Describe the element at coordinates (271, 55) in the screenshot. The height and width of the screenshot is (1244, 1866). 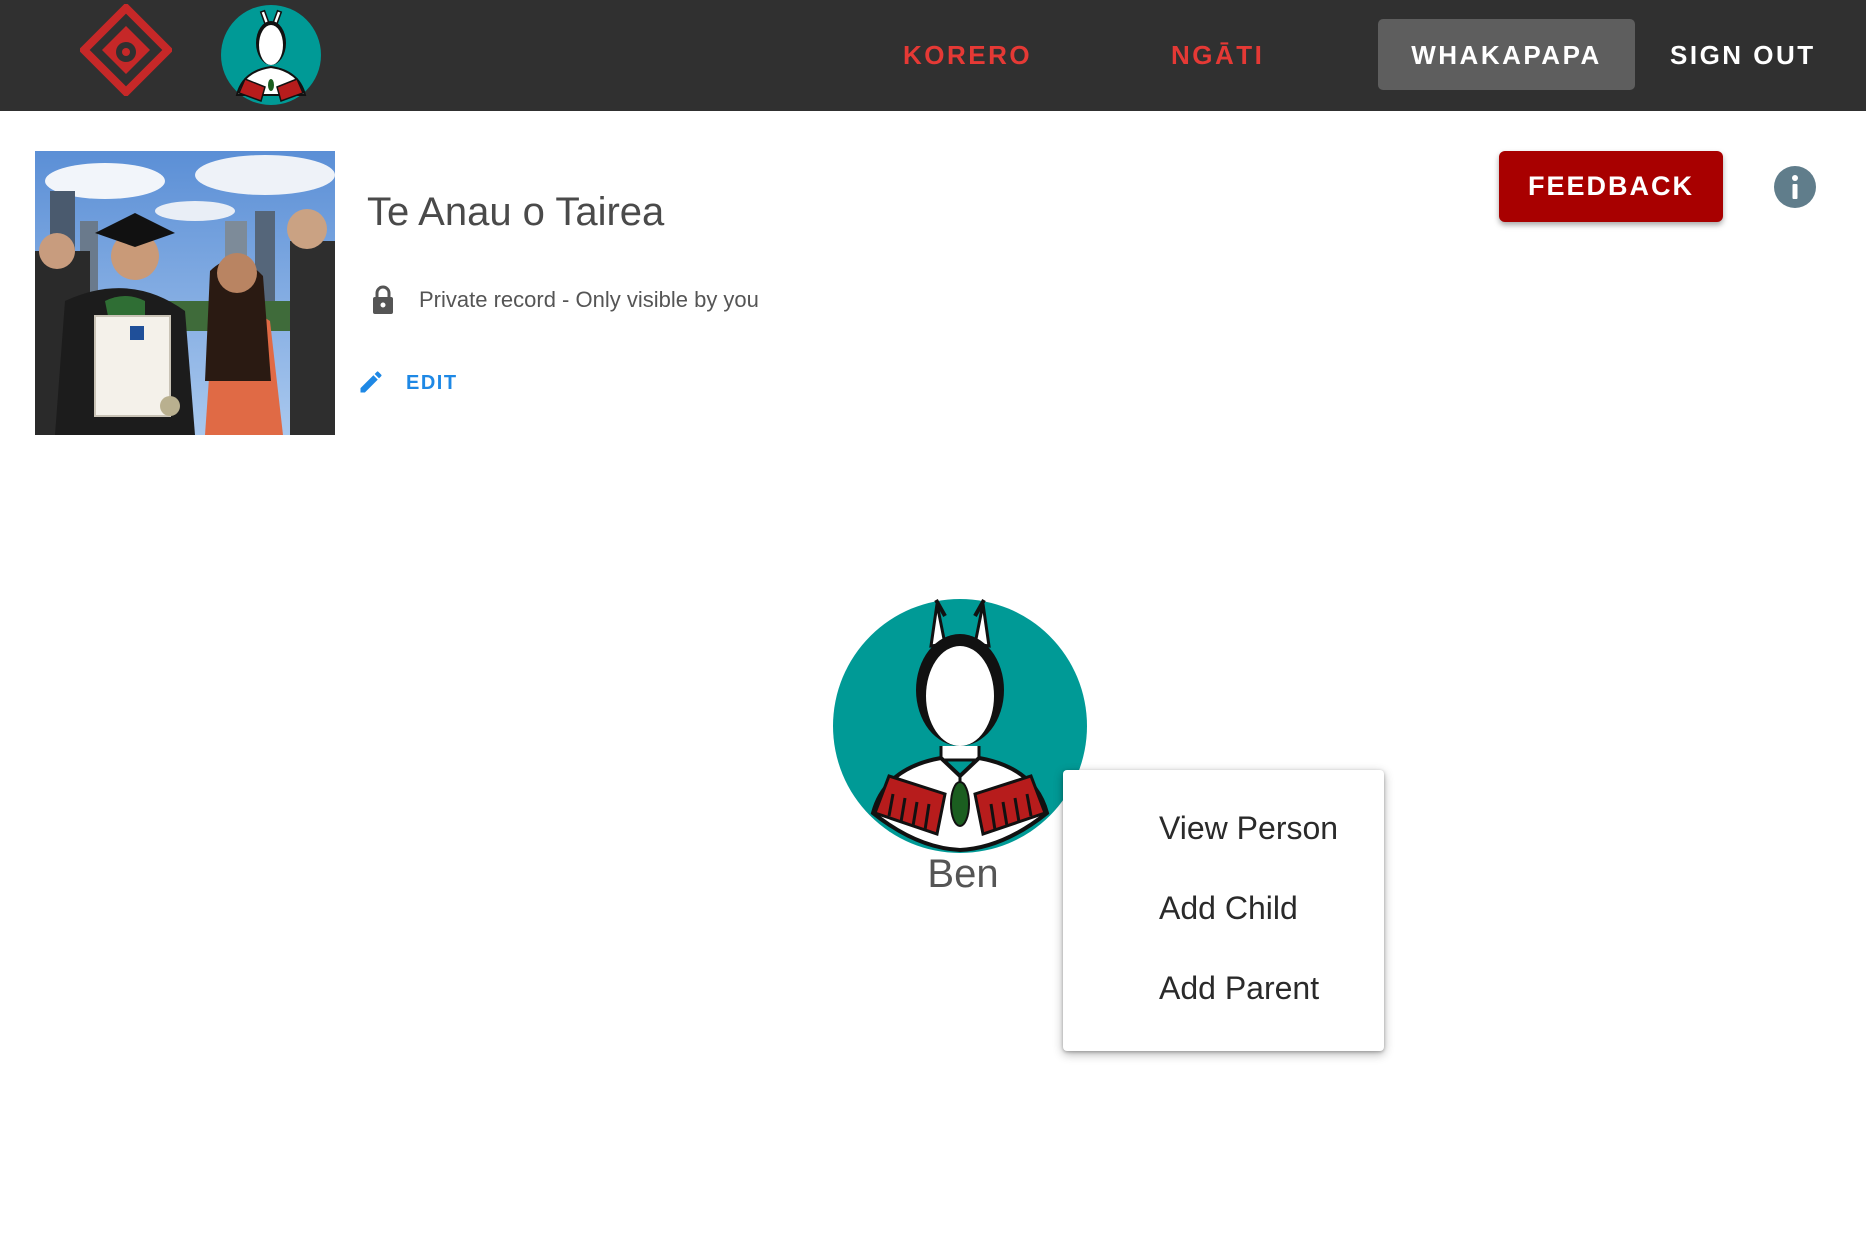
I see `user-avatar-icon` at that location.